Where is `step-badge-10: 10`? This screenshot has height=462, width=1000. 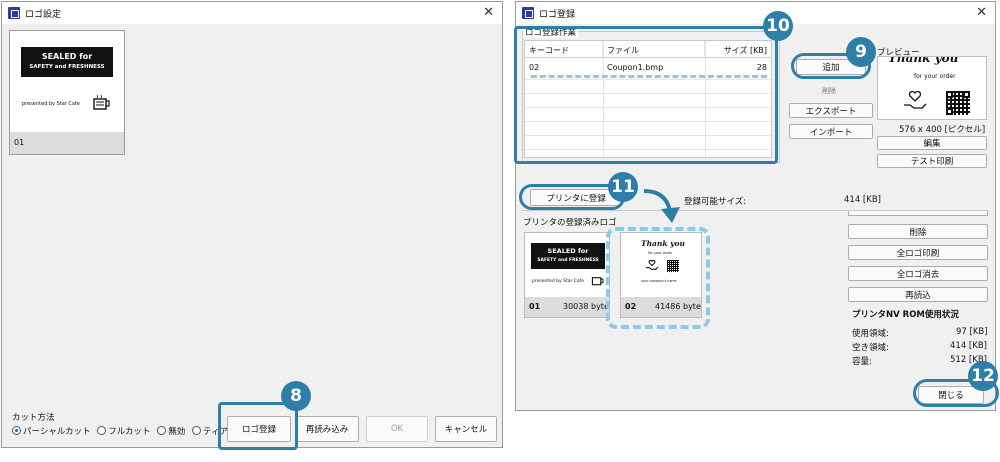 step-badge-10: 10 is located at coordinates (778, 26).